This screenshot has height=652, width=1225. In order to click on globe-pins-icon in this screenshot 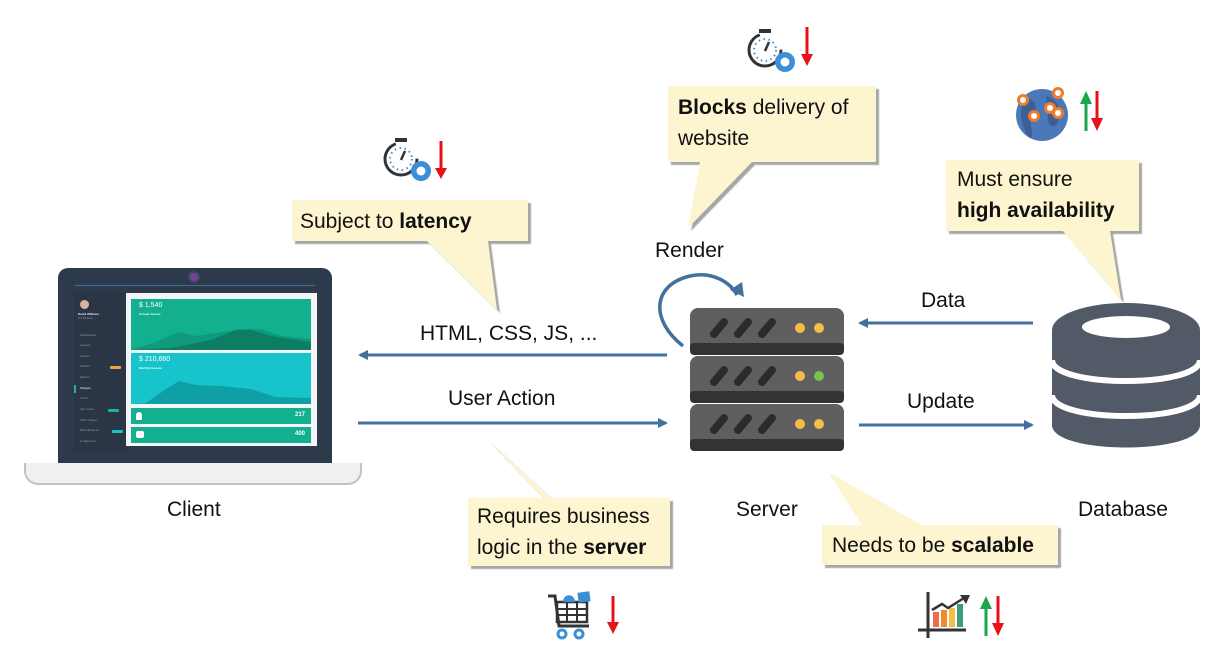, I will do `click(1042, 114)`.